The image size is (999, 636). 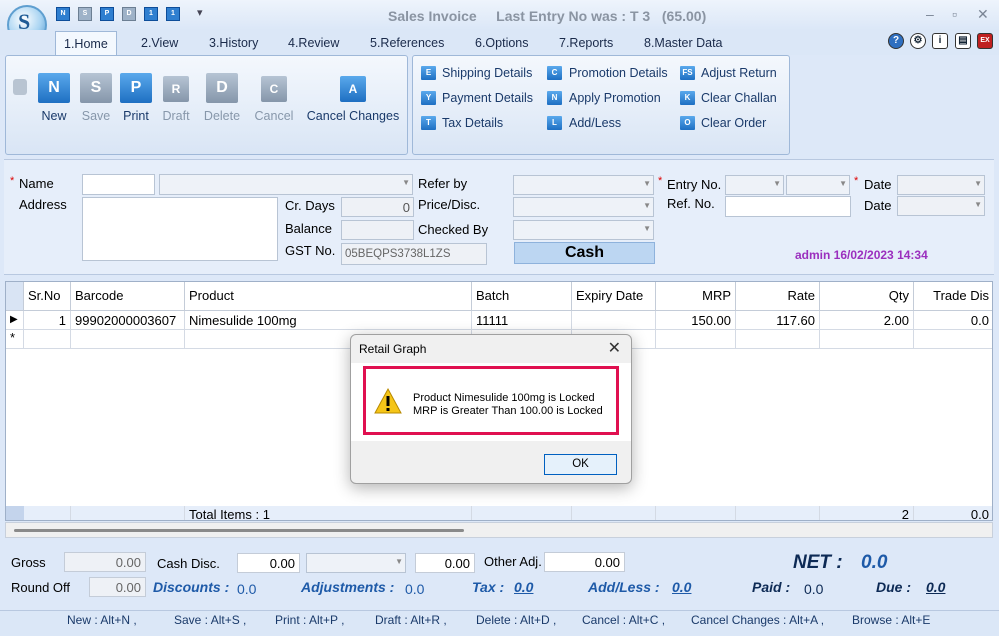 What do you see at coordinates (687, 123) in the screenshot?
I see `clear-order-icon: O` at bounding box center [687, 123].